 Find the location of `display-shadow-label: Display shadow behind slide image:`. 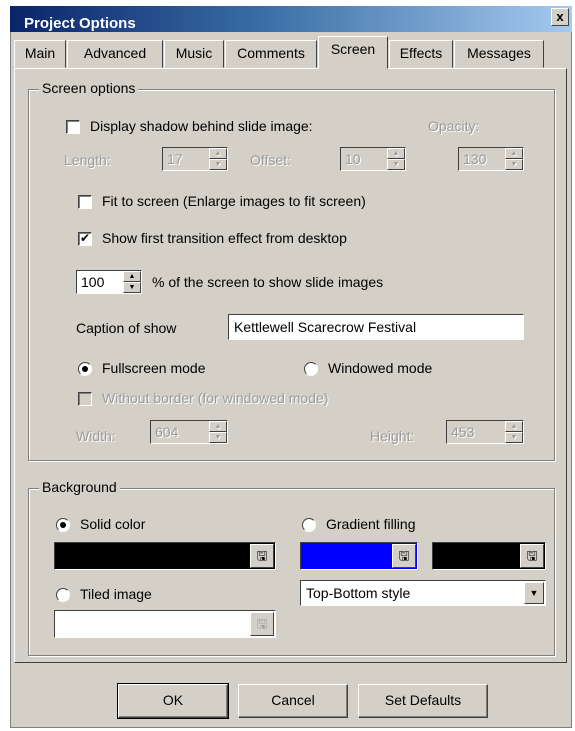

display-shadow-label: Display shadow behind slide image: is located at coordinates (201, 126).